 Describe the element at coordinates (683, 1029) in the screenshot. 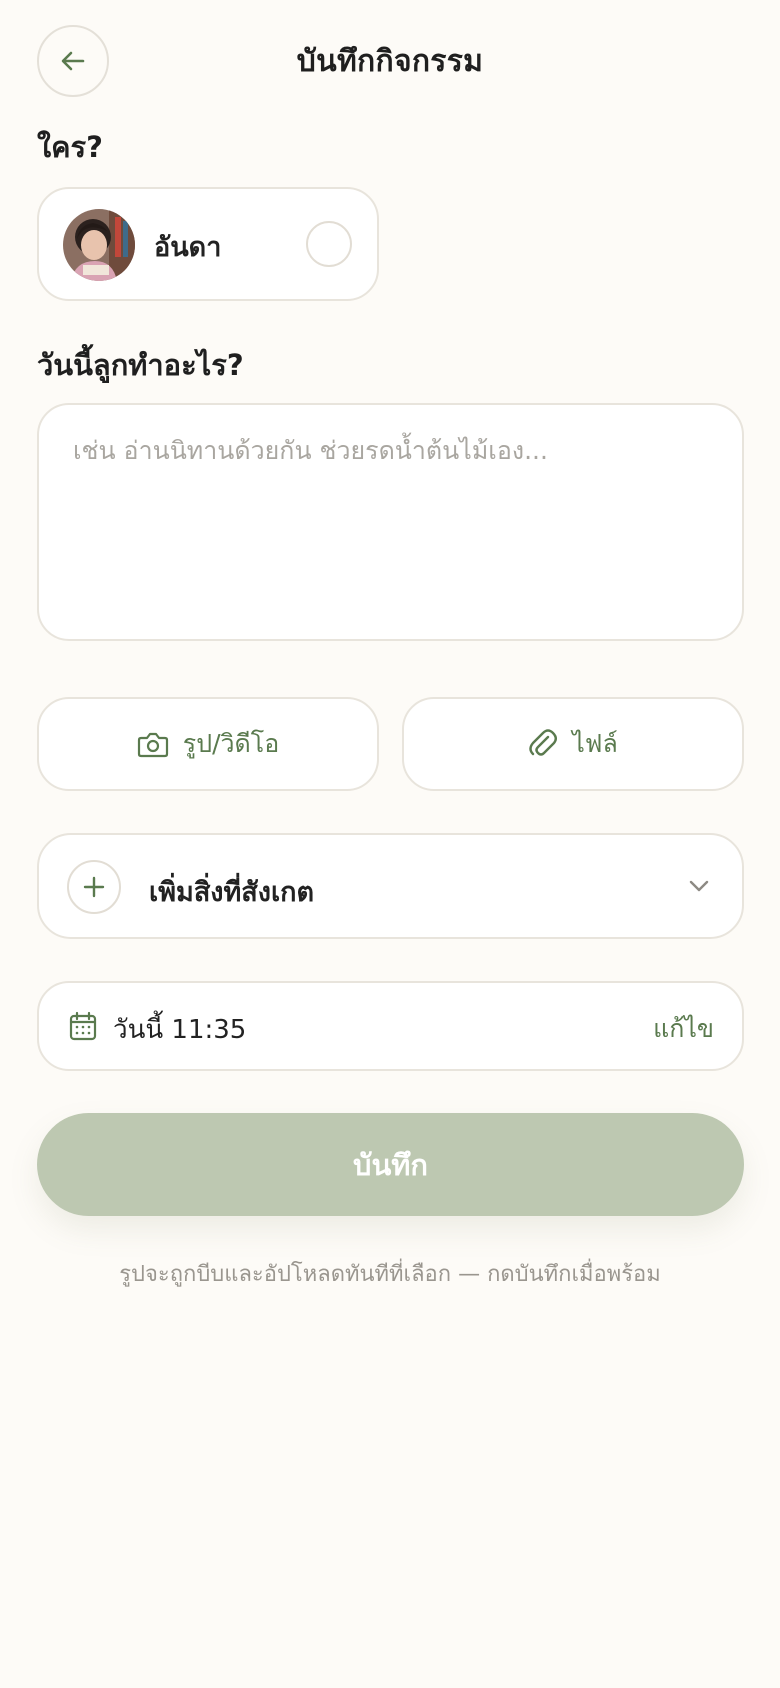

I see `edit-datetime-link: แก้ไข` at that location.